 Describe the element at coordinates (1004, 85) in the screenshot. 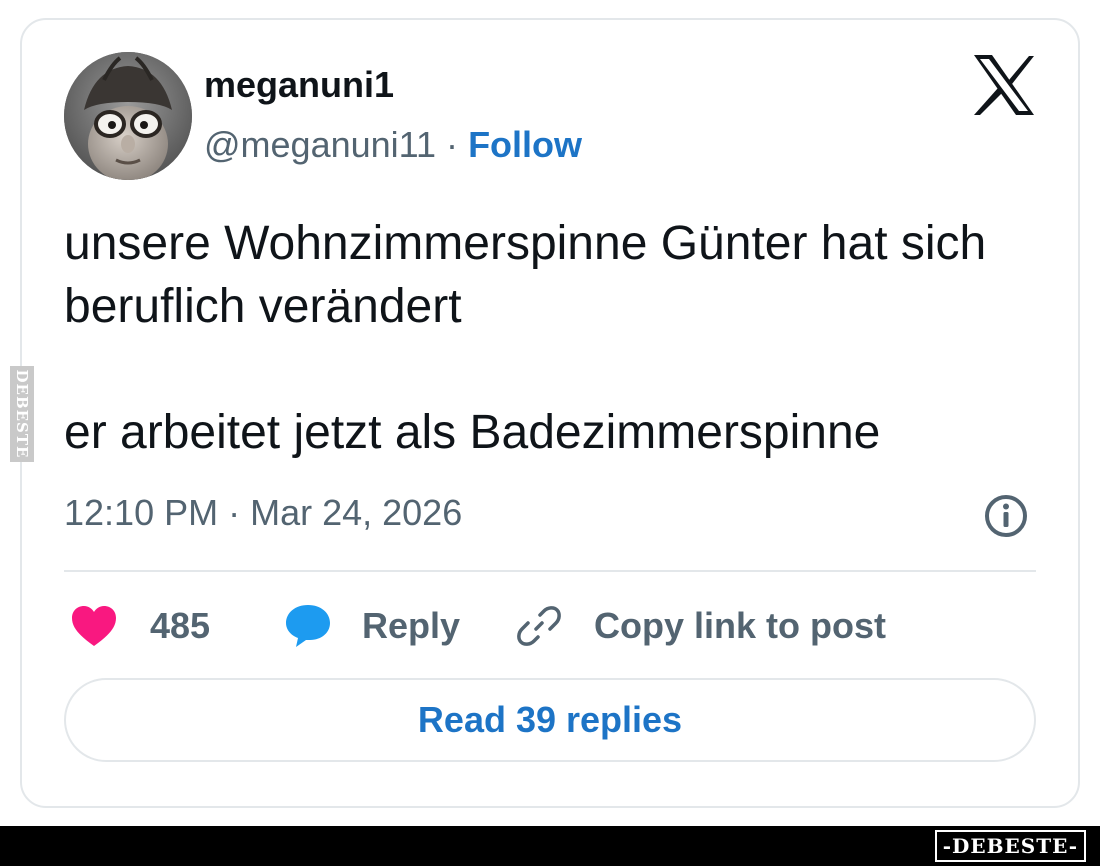

I see `x-logo-icon` at that location.